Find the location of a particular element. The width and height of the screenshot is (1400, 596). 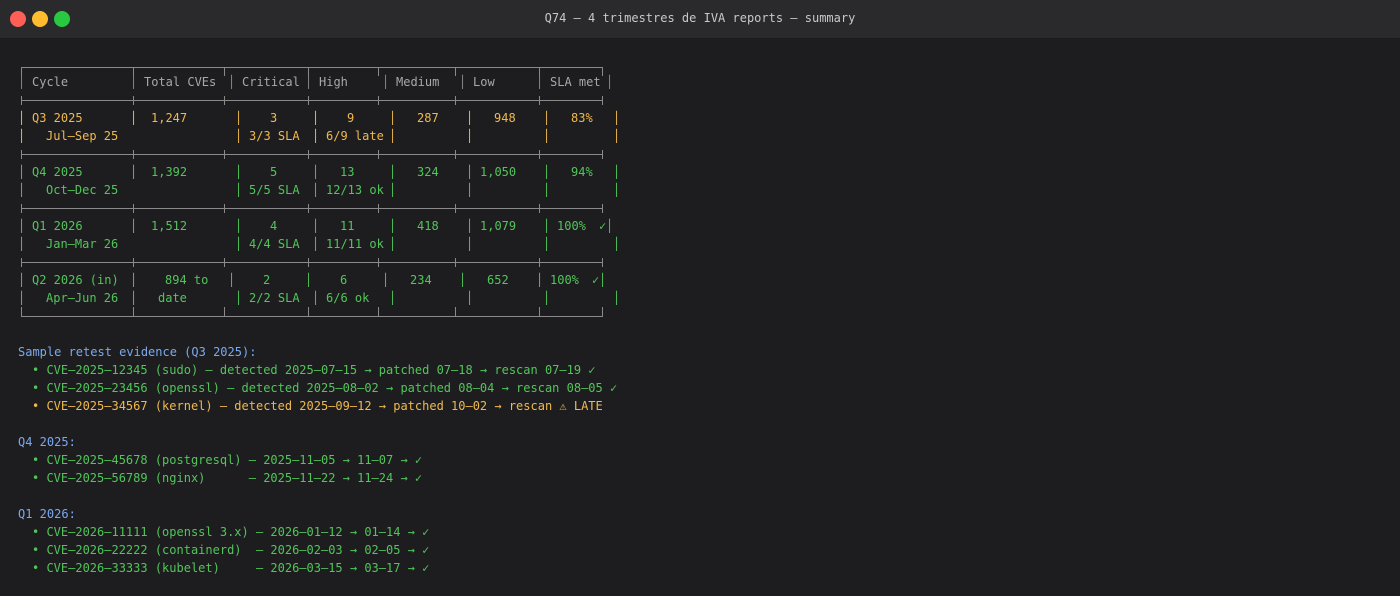

cell-total: 1,512 is located at coordinates (169, 226).